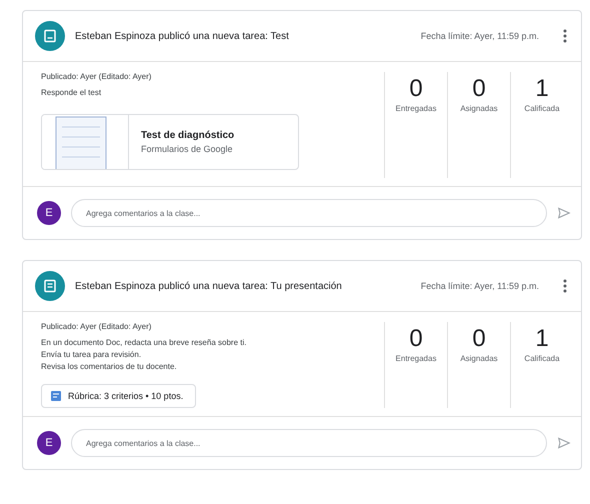 Image resolution: width=590 pixels, height=504 pixels. Describe the element at coordinates (91, 354) in the screenshot. I see `instruction-text: Envía tu tarea para revisión.` at that location.